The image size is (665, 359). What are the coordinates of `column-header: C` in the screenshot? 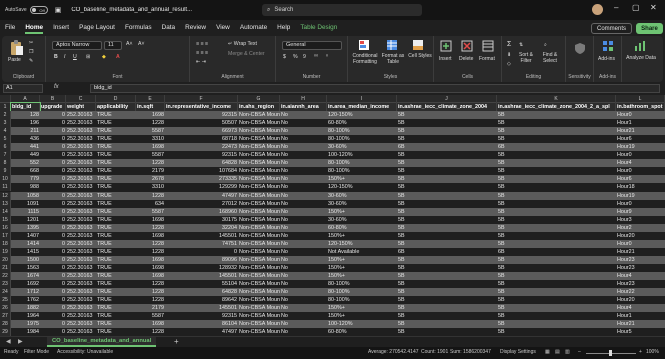 It's located at (81, 99).